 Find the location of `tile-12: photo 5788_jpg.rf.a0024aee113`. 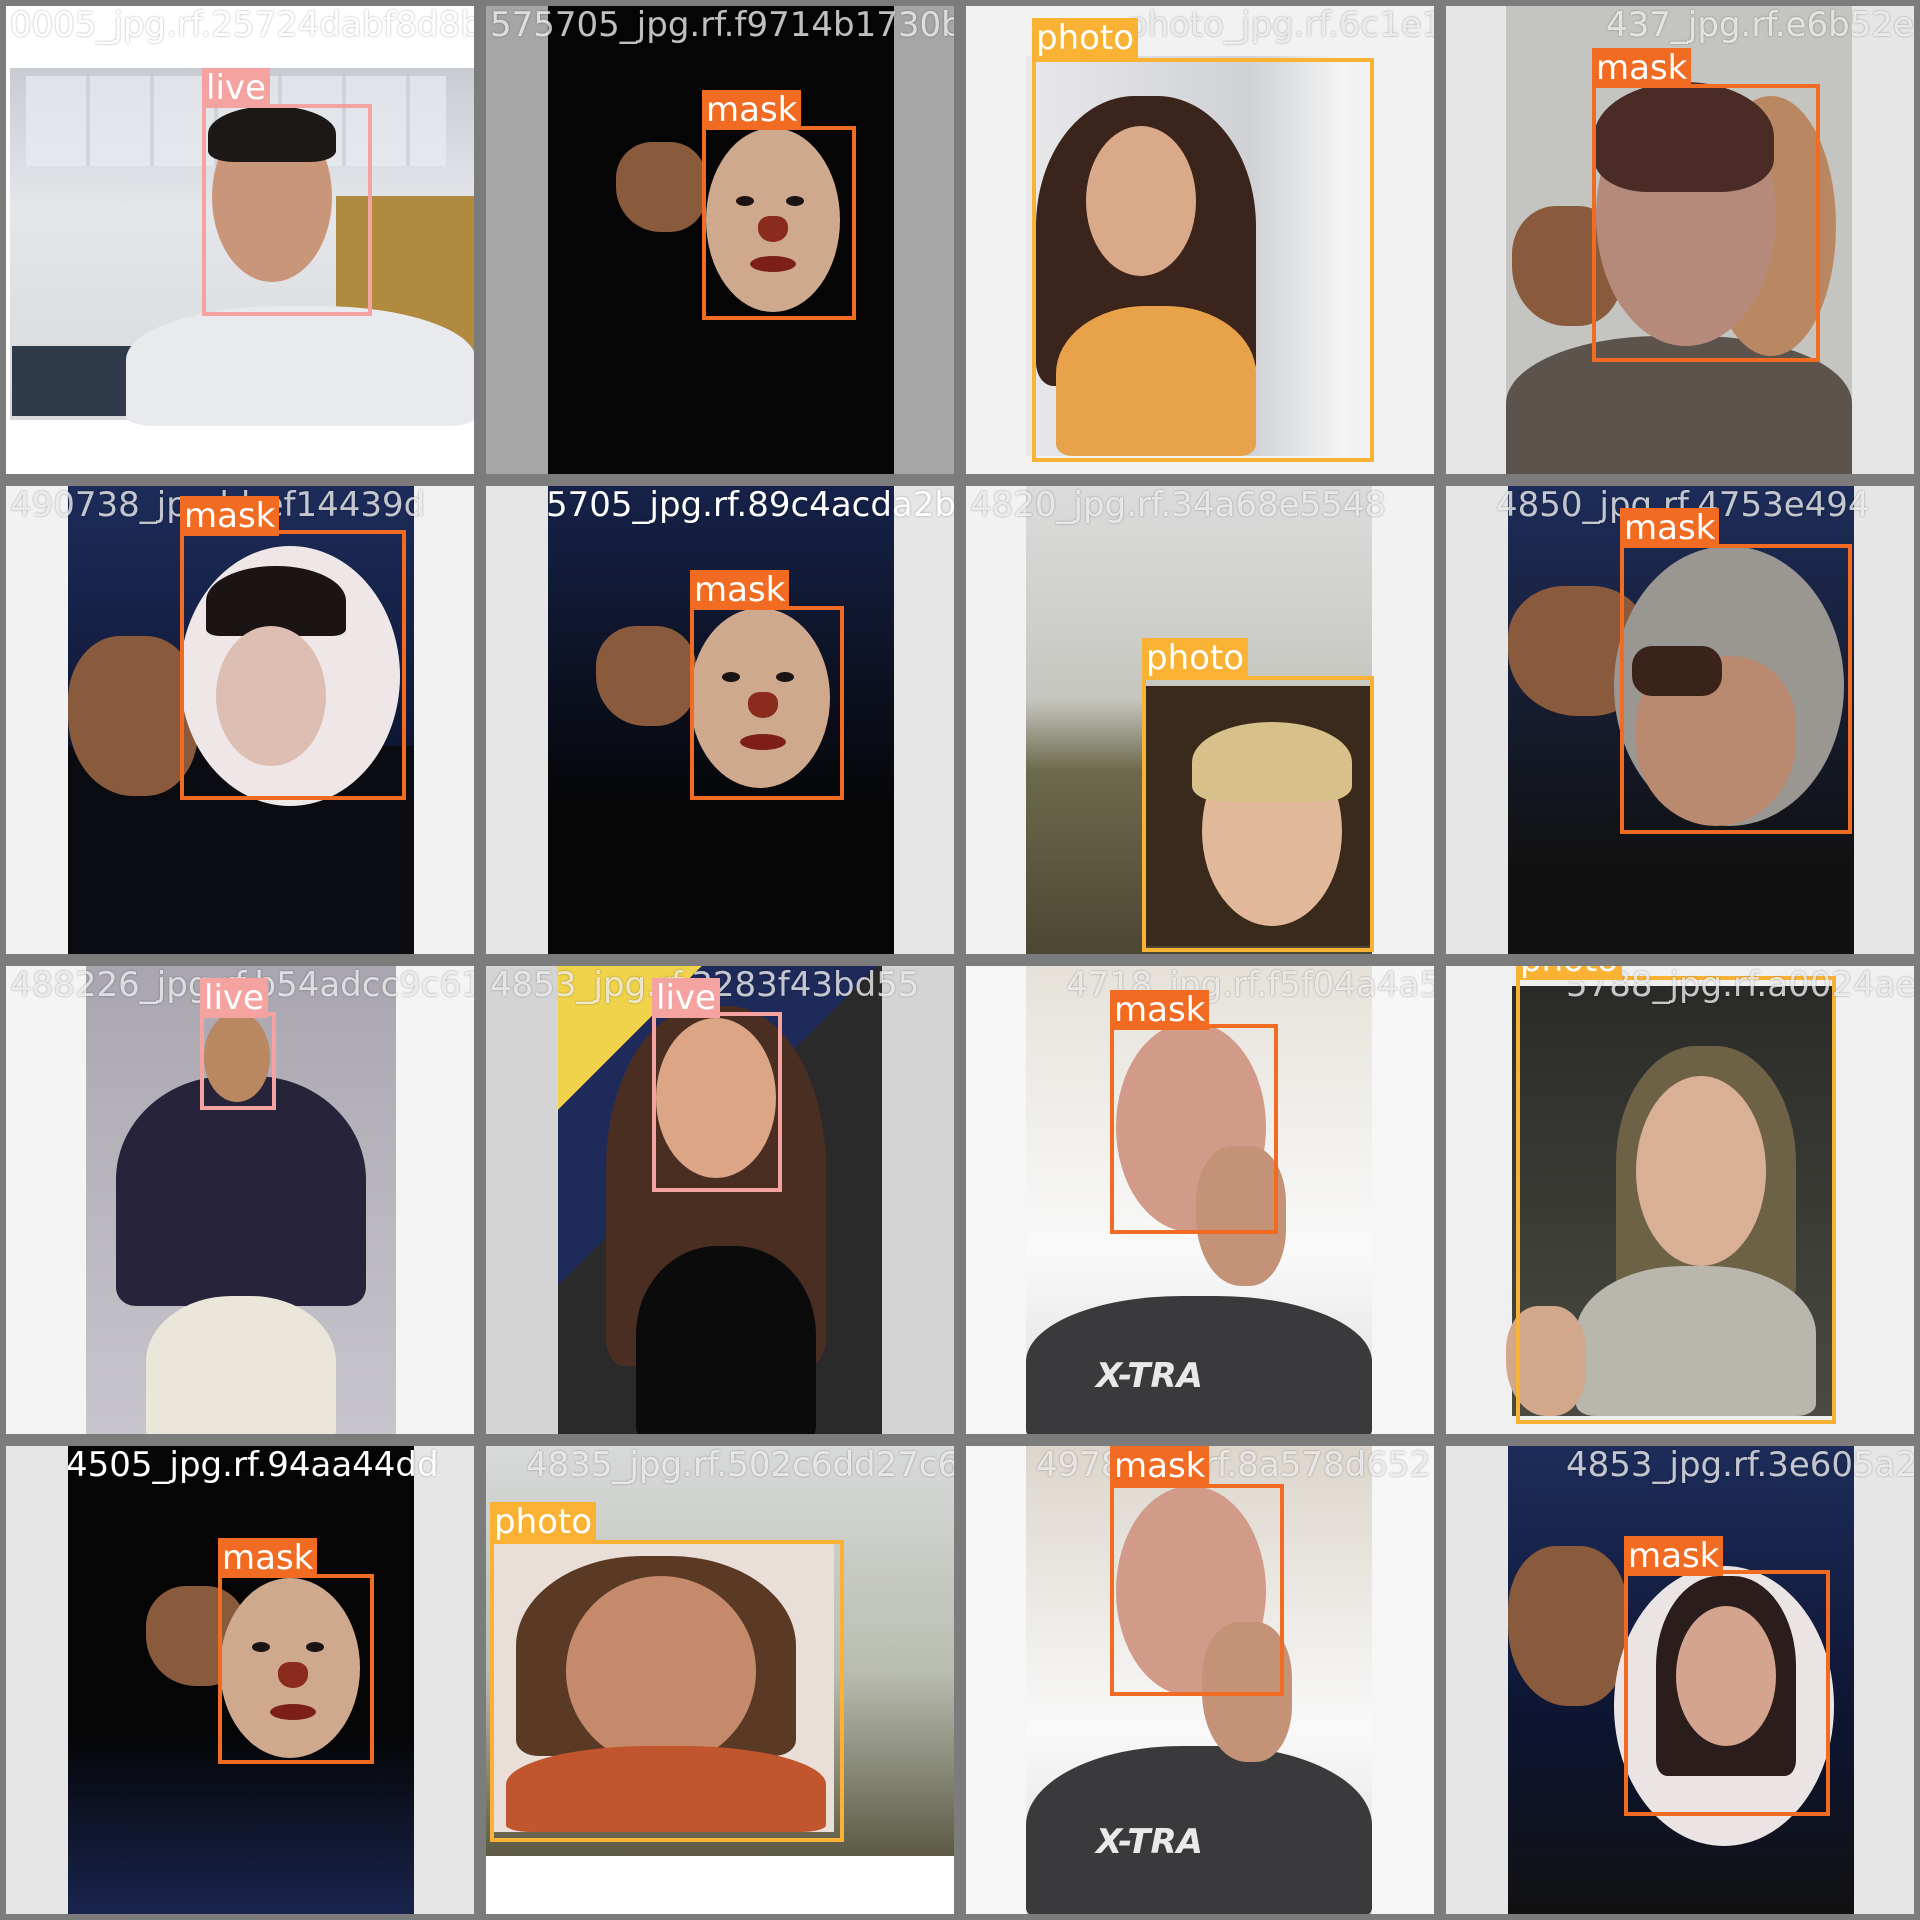

tile-12: photo 5788_jpg.rf.a0024aee113 is located at coordinates (1680, 1200).